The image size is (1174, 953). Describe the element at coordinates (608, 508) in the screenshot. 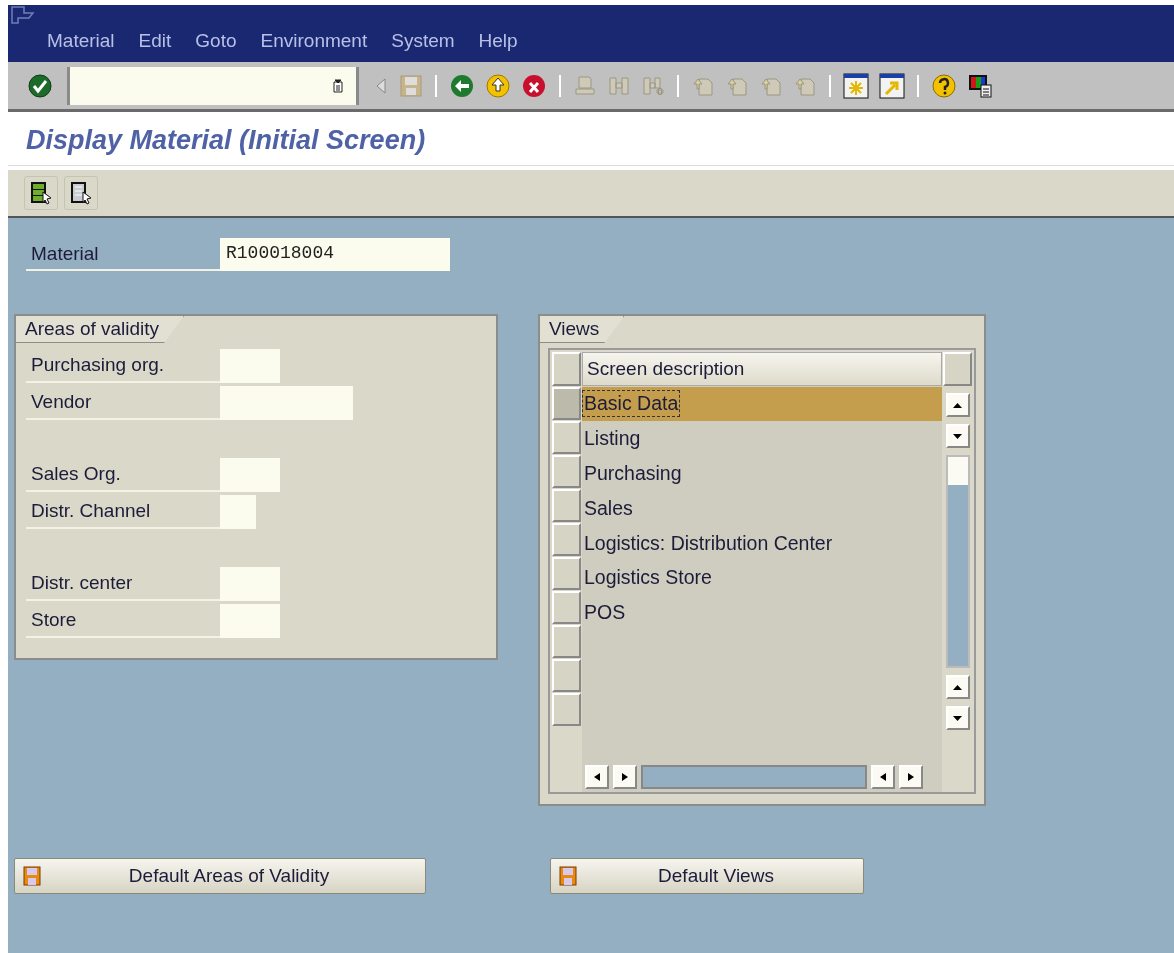

I see `table-cell-text: Sales` at that location.